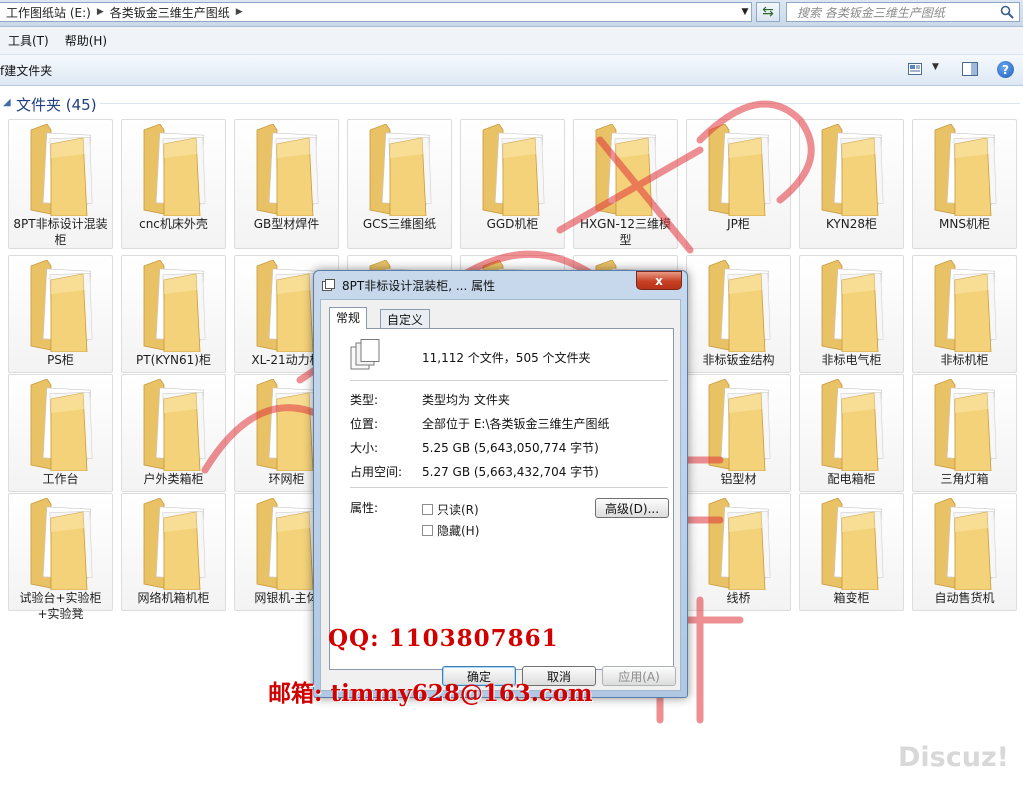 The width and height of the screenshot is (1023, 785). Describe the element at coordinates (173, 360) in the screenshot. I see `folder-label: PT(KYN61)柜` at that location.